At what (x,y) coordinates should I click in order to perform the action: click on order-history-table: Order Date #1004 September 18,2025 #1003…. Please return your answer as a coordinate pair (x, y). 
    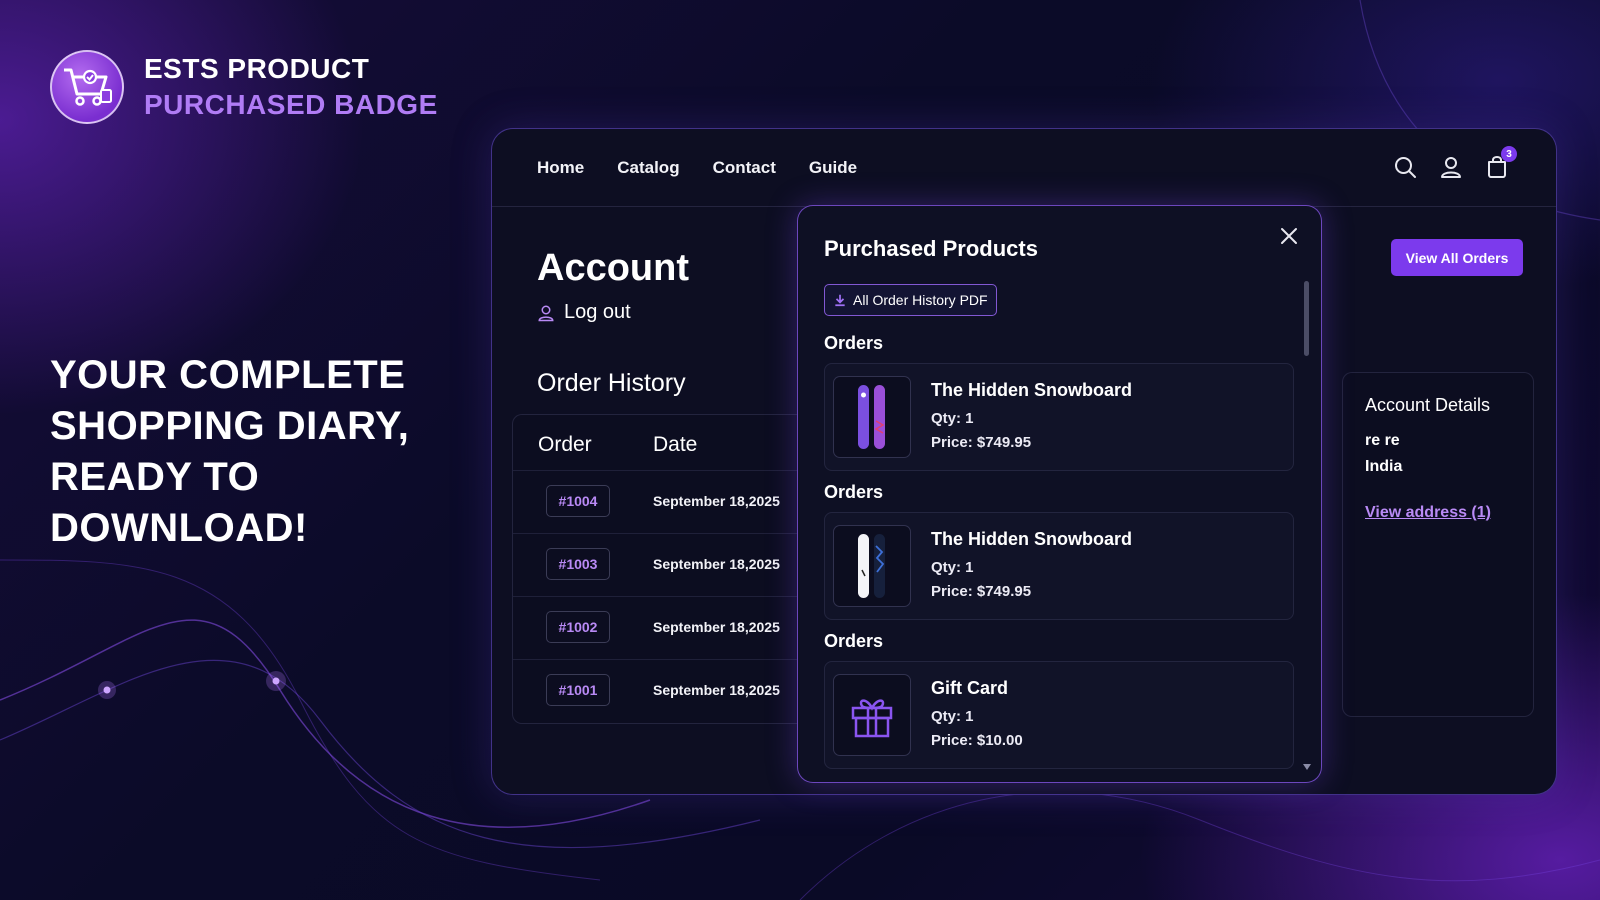
    Looking at the image, I should click on (667, 569).